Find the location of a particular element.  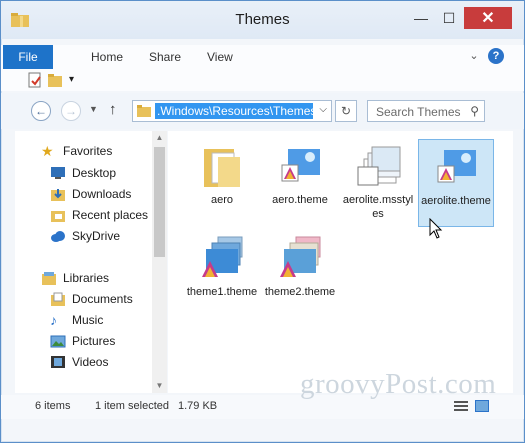

mouse-cursor-icon is located at coordinates (436, 228).